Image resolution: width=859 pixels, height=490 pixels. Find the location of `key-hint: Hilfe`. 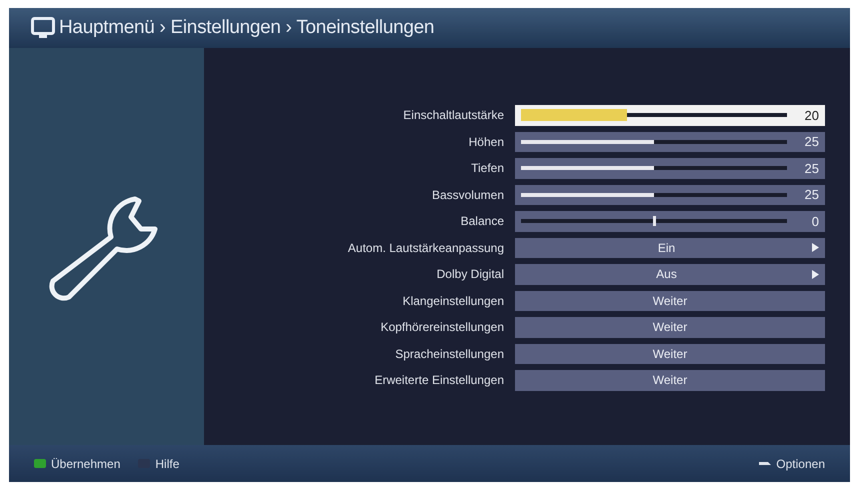

key-hint: Hilfe is located at coordinates (167, 463).